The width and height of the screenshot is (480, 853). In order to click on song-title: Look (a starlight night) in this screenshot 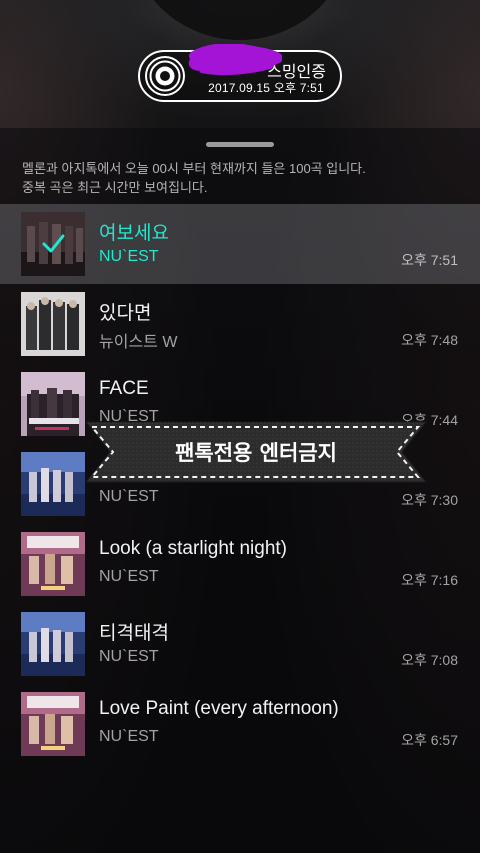, I will do `click(193, 548)`.